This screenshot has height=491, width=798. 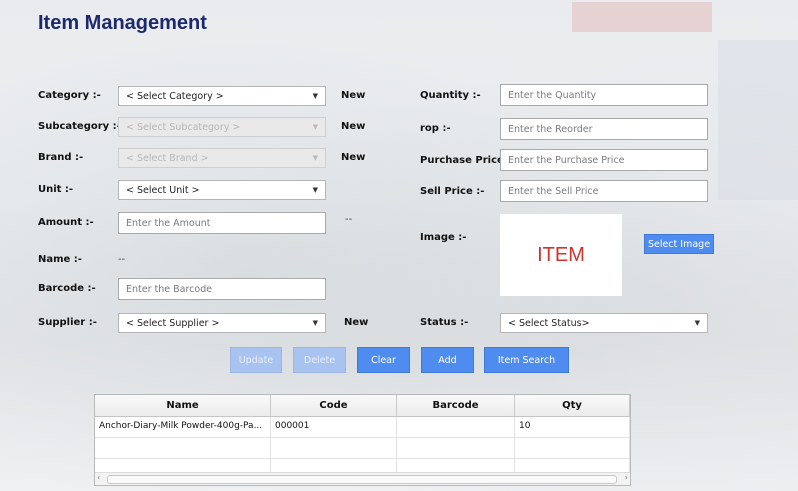 What do you see at coordinates (67, 288) in the screenshot?
I see `barcode-label: Barcode :-` at bounding box center [67, 288].